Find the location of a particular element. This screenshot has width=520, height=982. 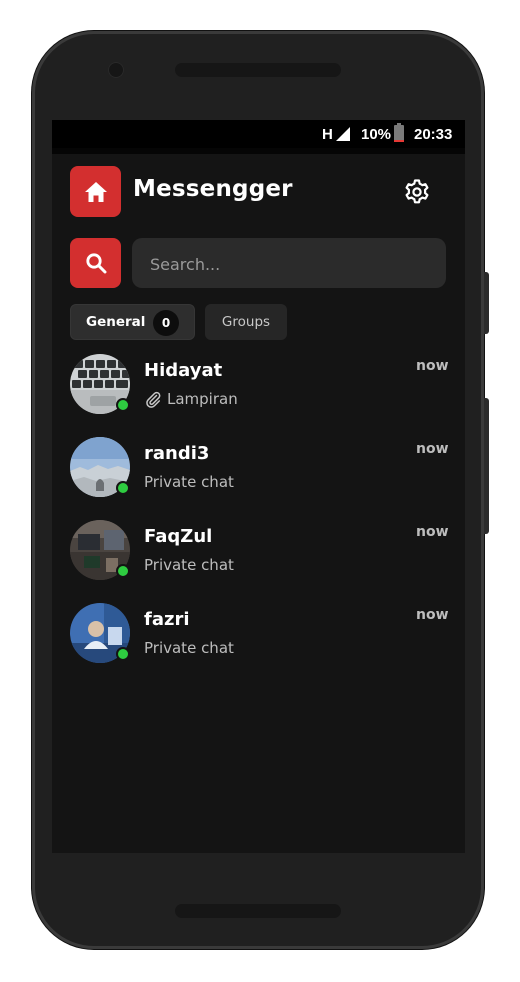

paperclip-icon is located at coordinates (153, 399).